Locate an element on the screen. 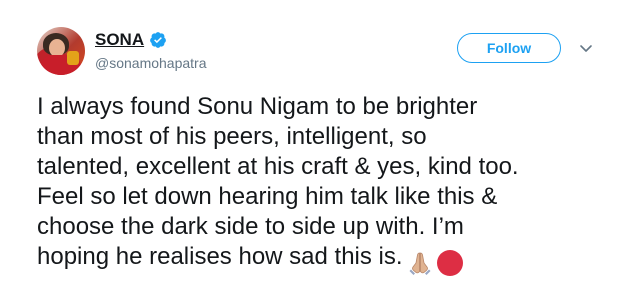 This screenshot has height=297, width=633. folded-hands-icon is located at coordinates (420, 263).